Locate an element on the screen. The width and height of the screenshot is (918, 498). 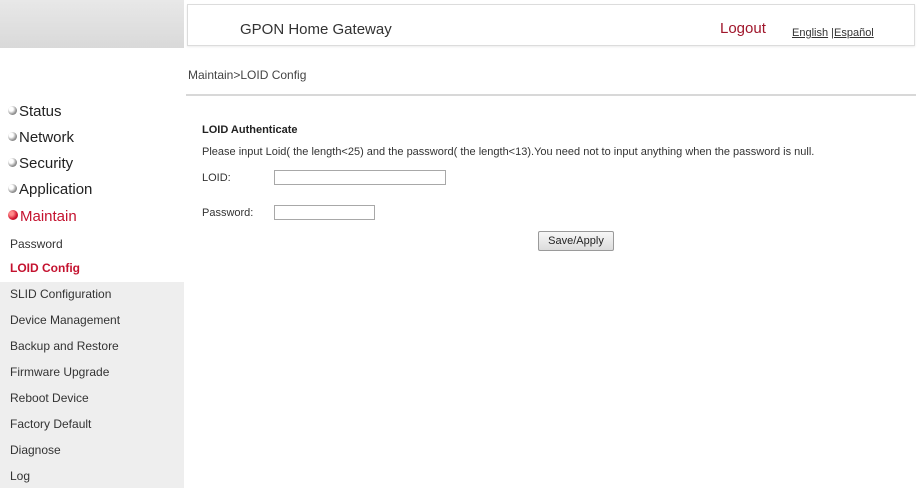
submenu-item-label: Backup and Restore is located at coordinates (64, 346).